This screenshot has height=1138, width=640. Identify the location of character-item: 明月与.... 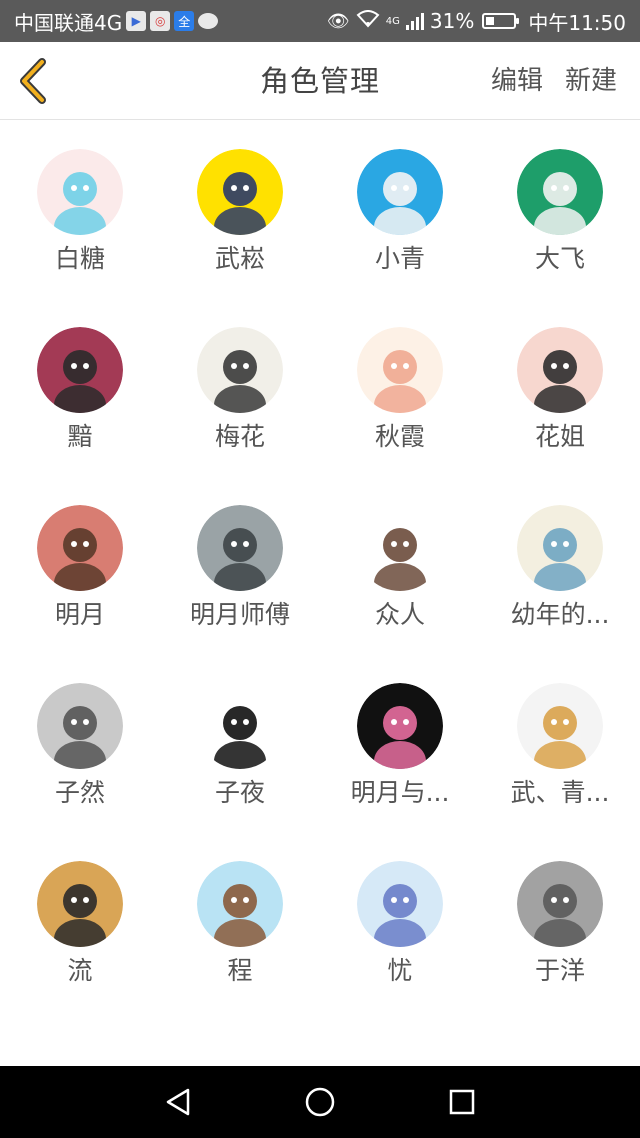
(400, 744).